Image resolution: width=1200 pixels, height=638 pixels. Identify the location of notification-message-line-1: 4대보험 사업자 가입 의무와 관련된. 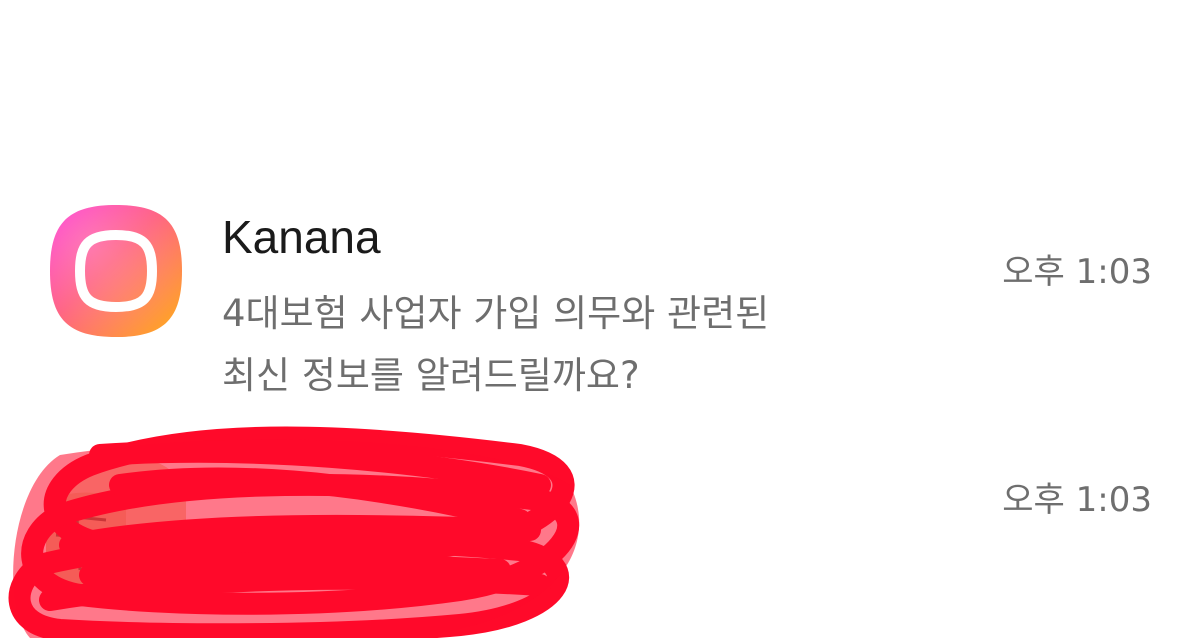
(496, 313).